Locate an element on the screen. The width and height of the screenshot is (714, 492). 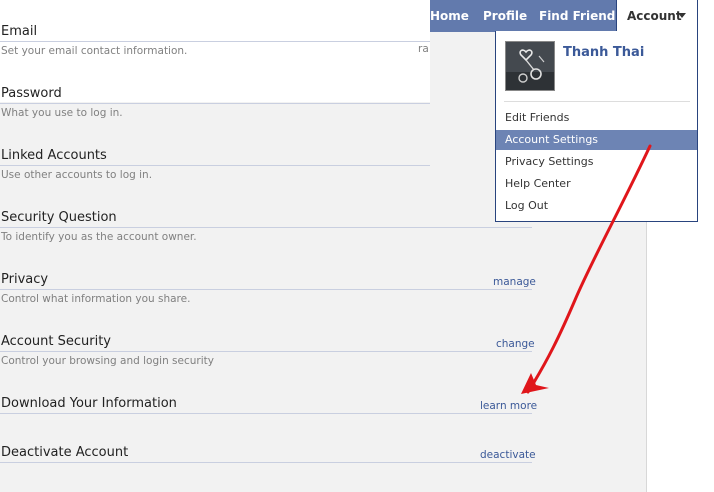
setting-download-information: Download Your Information learn more is located at coordinates (268, 416).